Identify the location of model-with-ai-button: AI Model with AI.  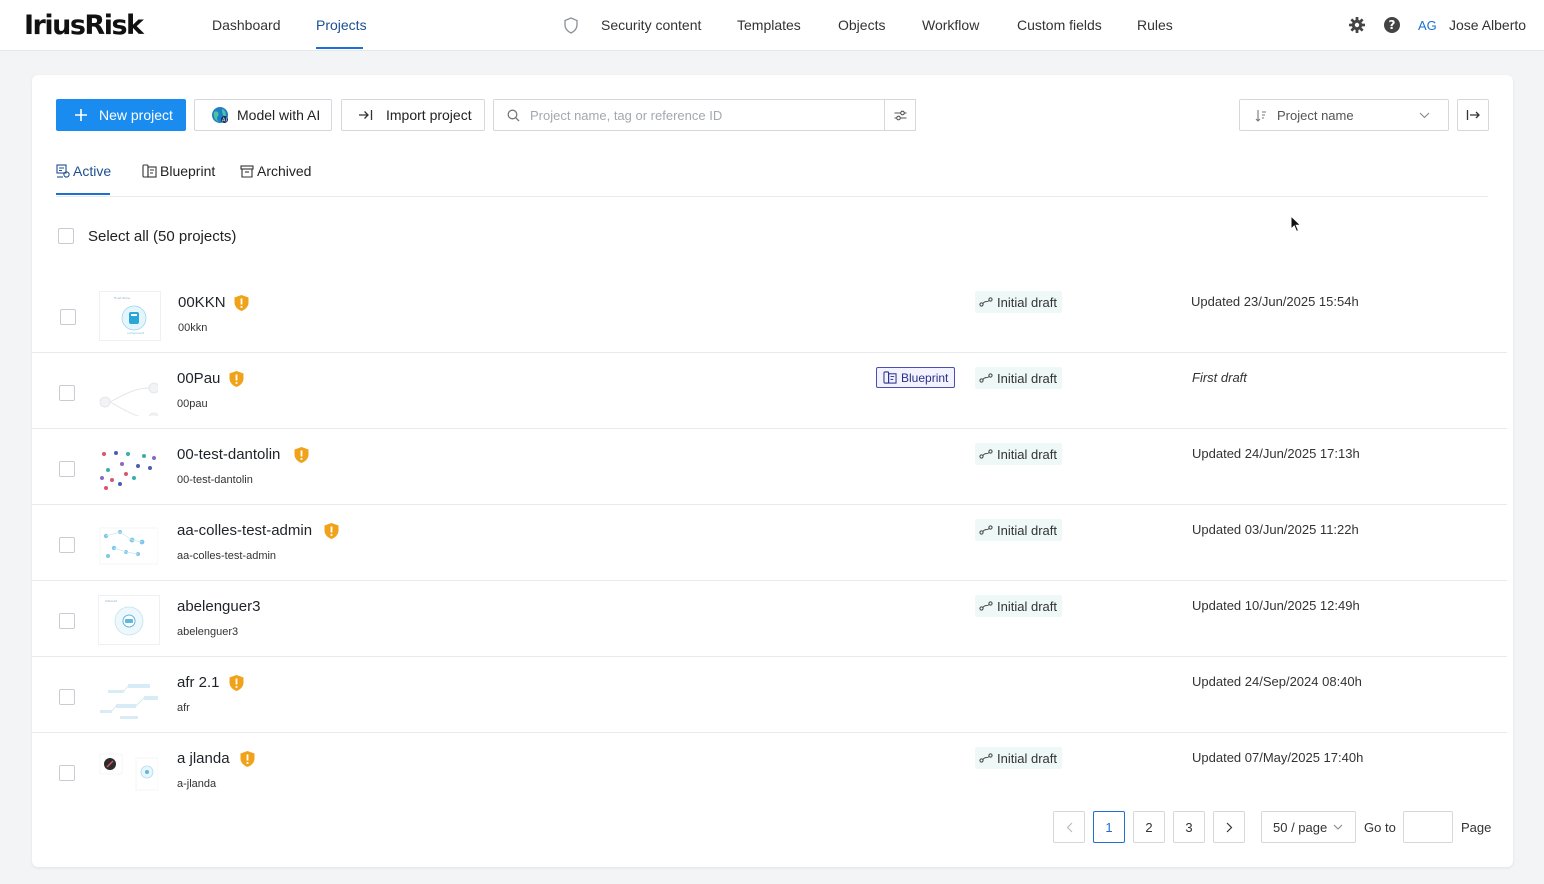
(263, 115).